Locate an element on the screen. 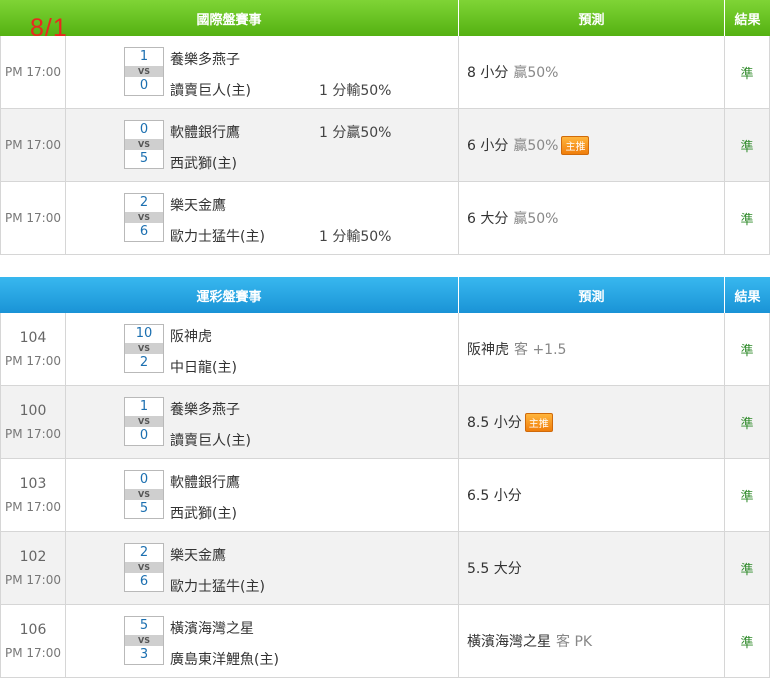 The image size is (773, 682). home-team: 中日龍(主) is located at coordinates (203, 368).